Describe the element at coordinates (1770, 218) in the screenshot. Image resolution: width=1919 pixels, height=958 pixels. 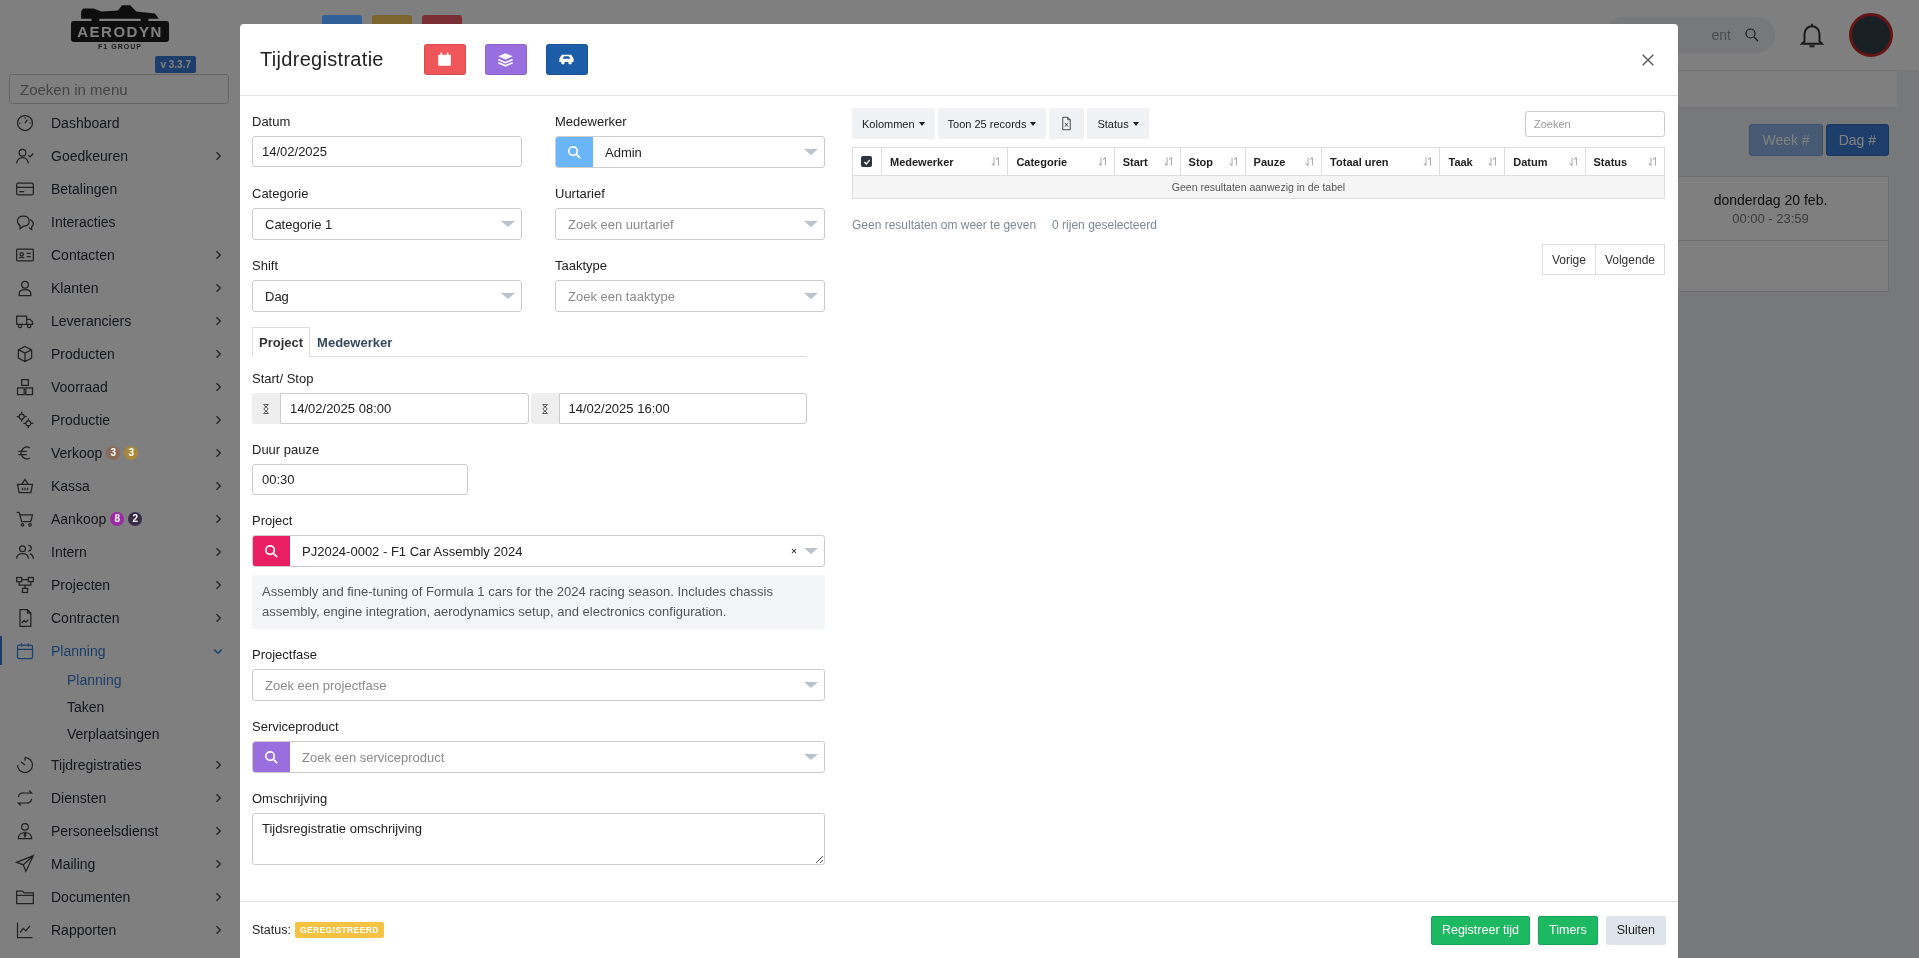
I see `time-range: 00:00 - 23:59` at that location.